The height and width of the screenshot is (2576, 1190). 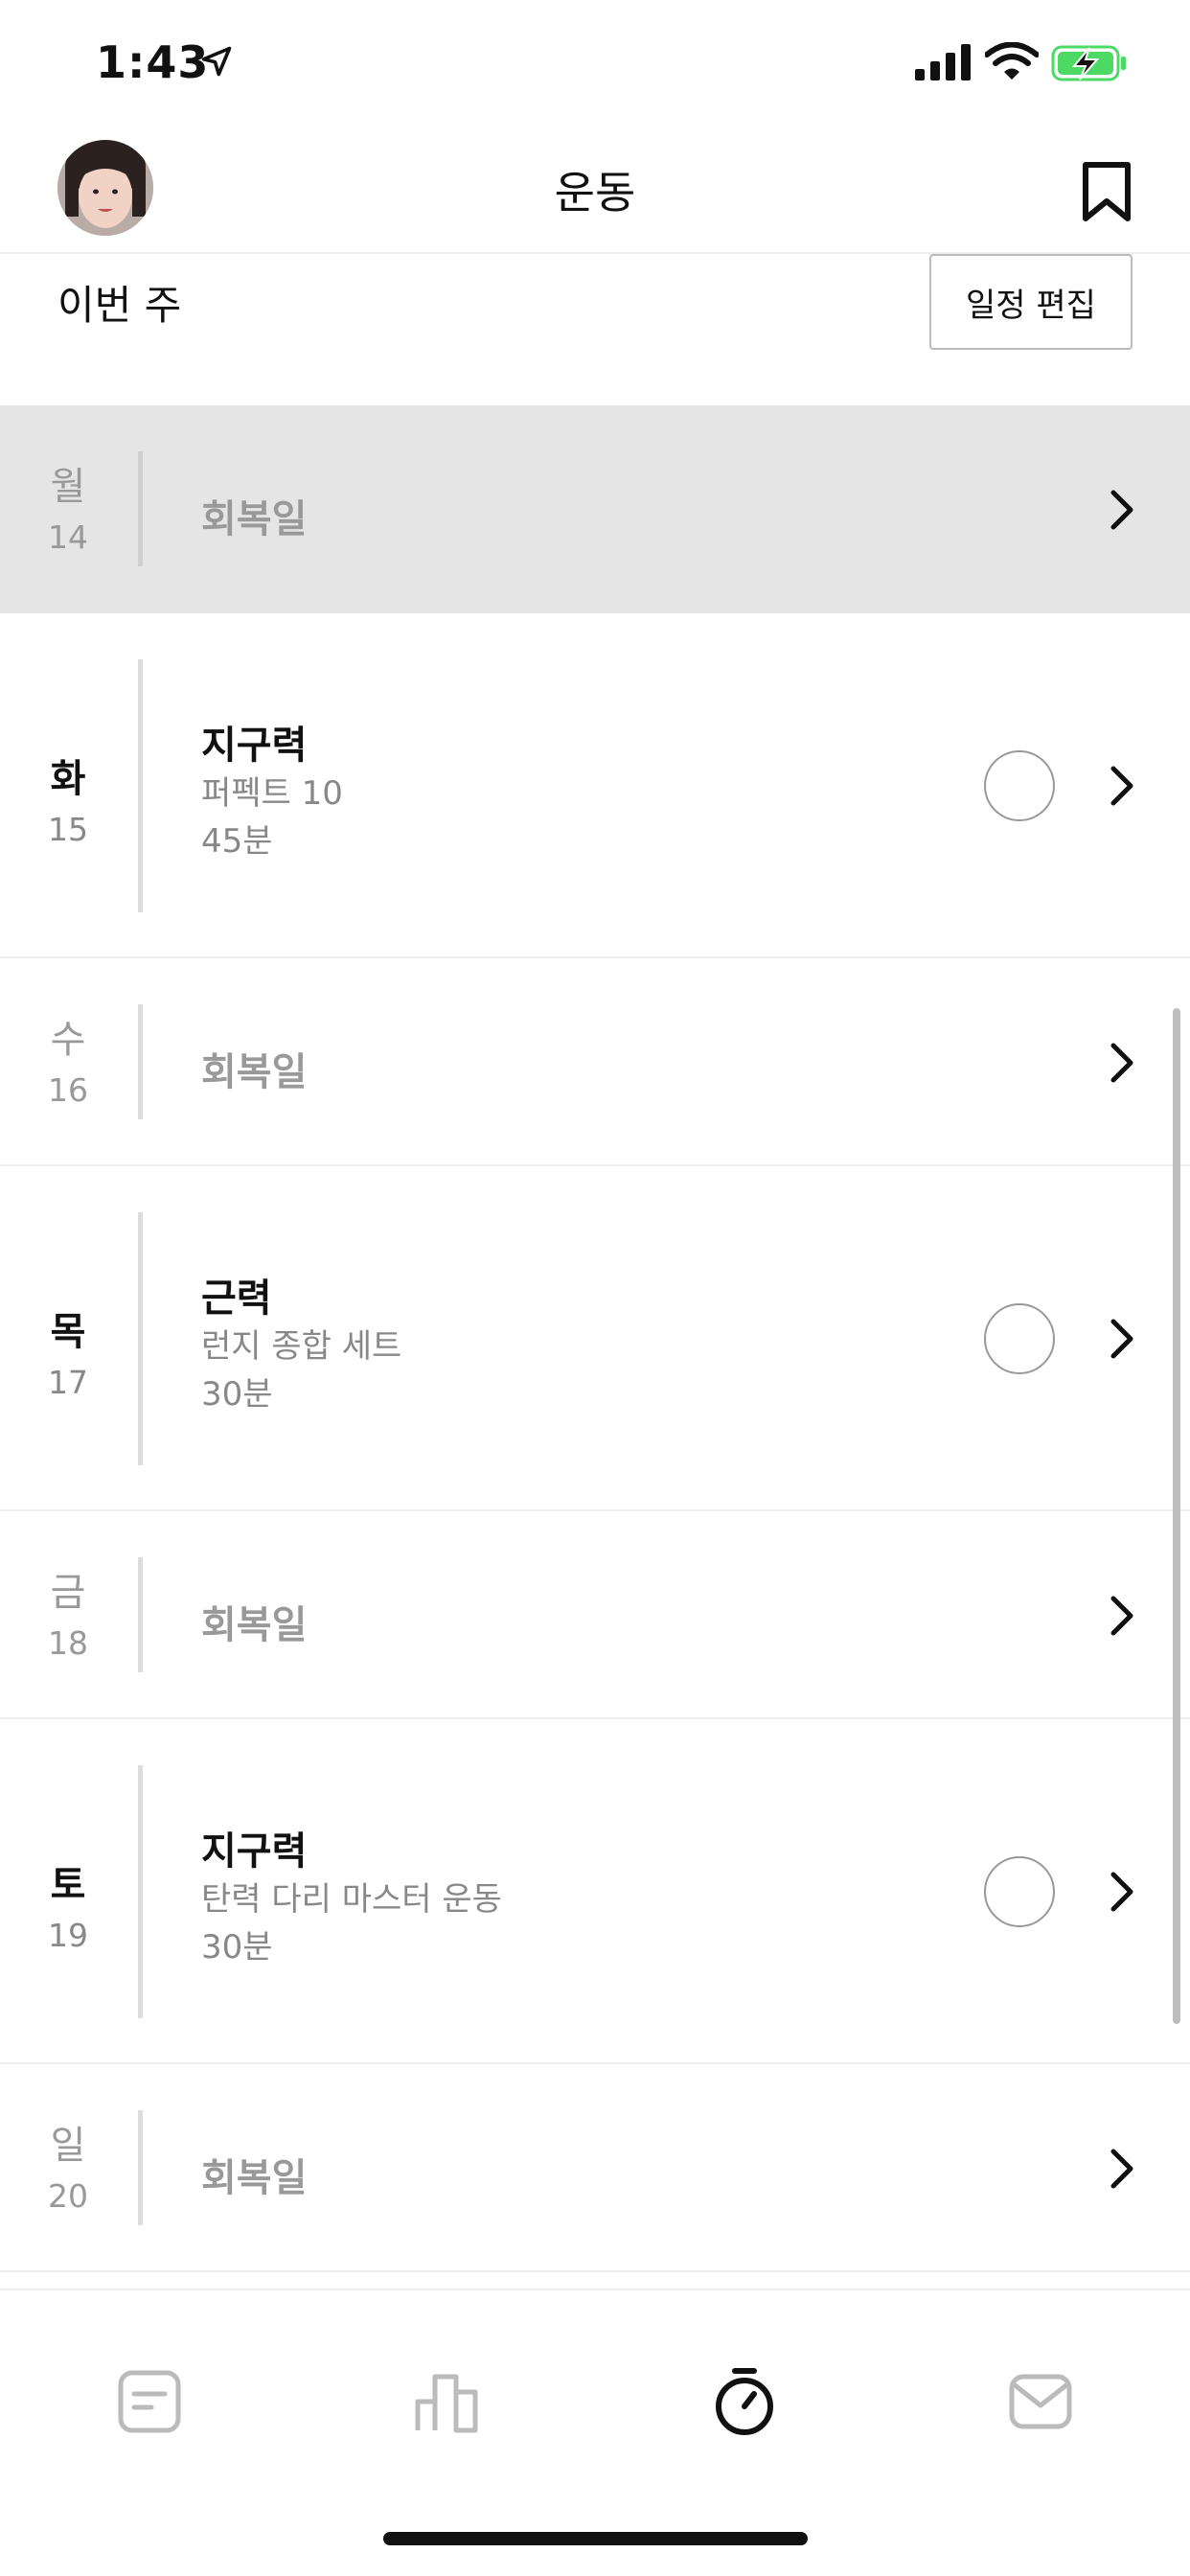 I want to click on edit-schedule-button: 일정 편집, so click(x=1031, y=302).